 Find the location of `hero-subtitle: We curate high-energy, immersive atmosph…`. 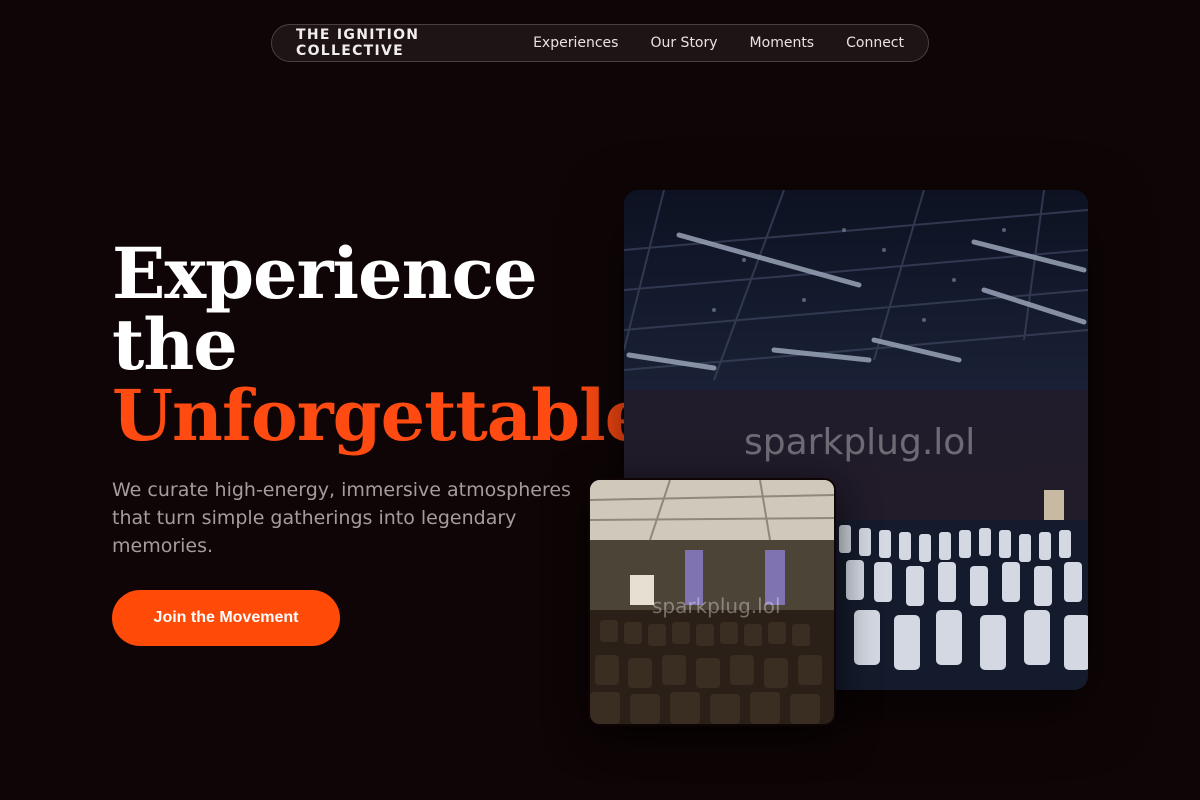

hero-subtitle: We curate high-energy, immersive atmosph… is located at coordinates (341, 518).